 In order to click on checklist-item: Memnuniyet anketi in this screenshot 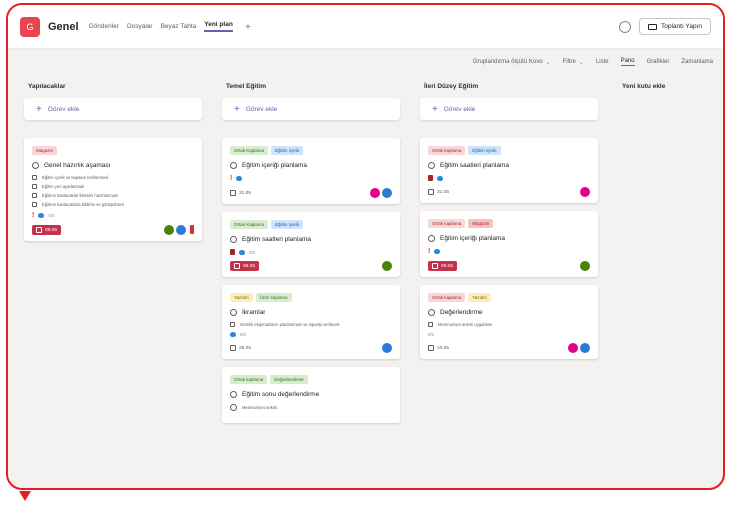, I will do `click(260, 407)`.